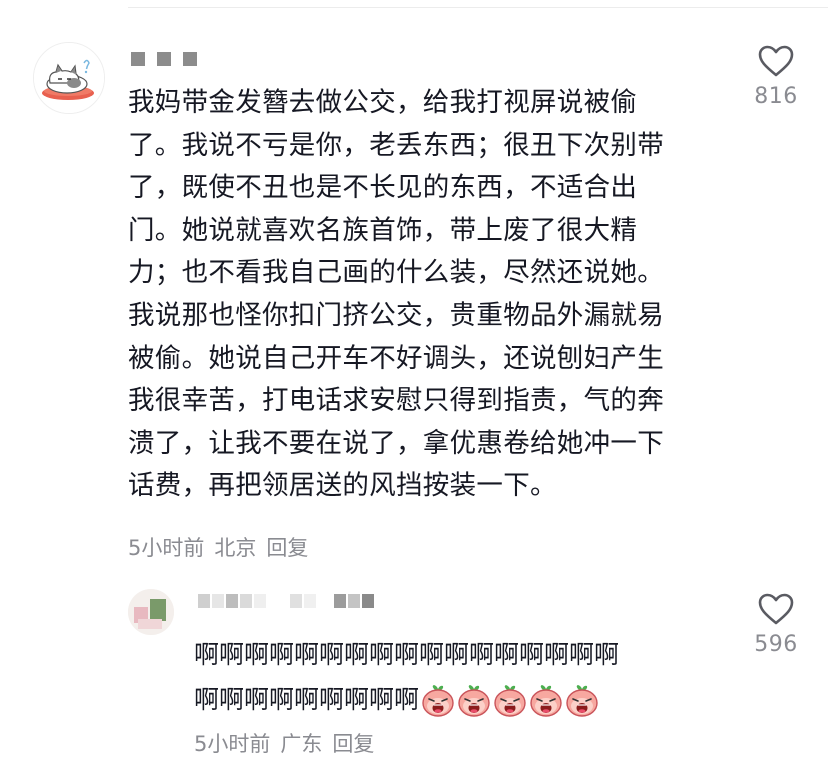 The image size is (828, 773). What do you see at coordinates (342, 486) in the screenshot?
I see `comment-line: 话费，再把领居送的风挡按装一下。` at bounding box center [342, 486].